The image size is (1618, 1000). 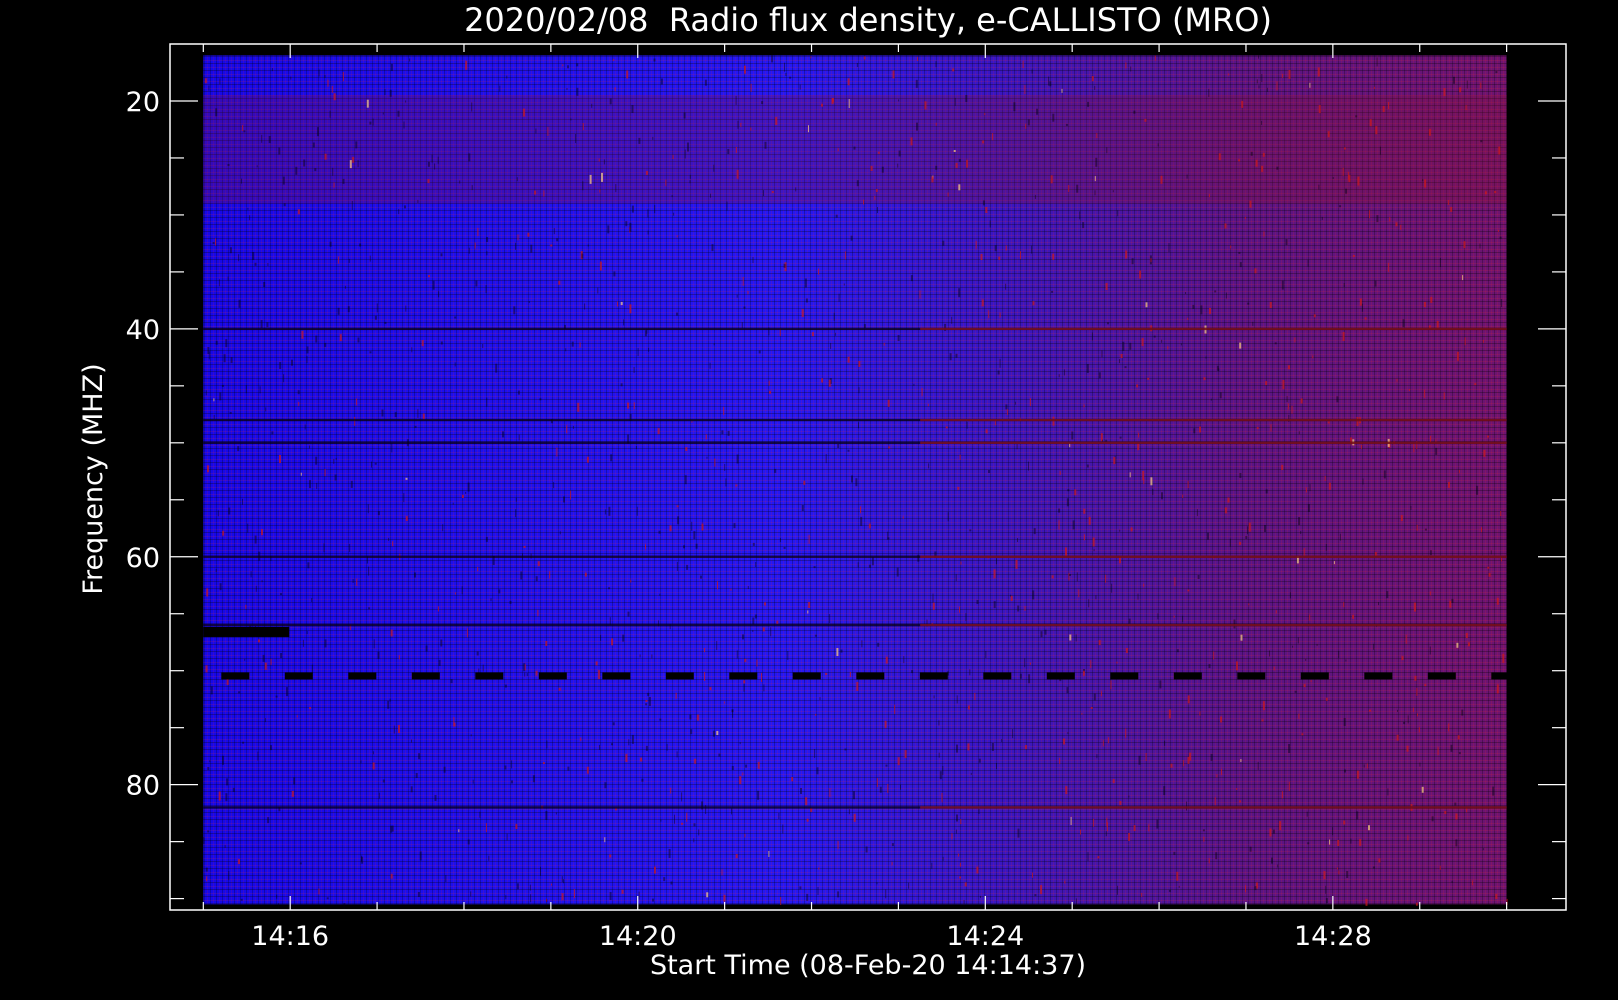 I want to click on horizontal-band-red, so click(x=1213, y=420).